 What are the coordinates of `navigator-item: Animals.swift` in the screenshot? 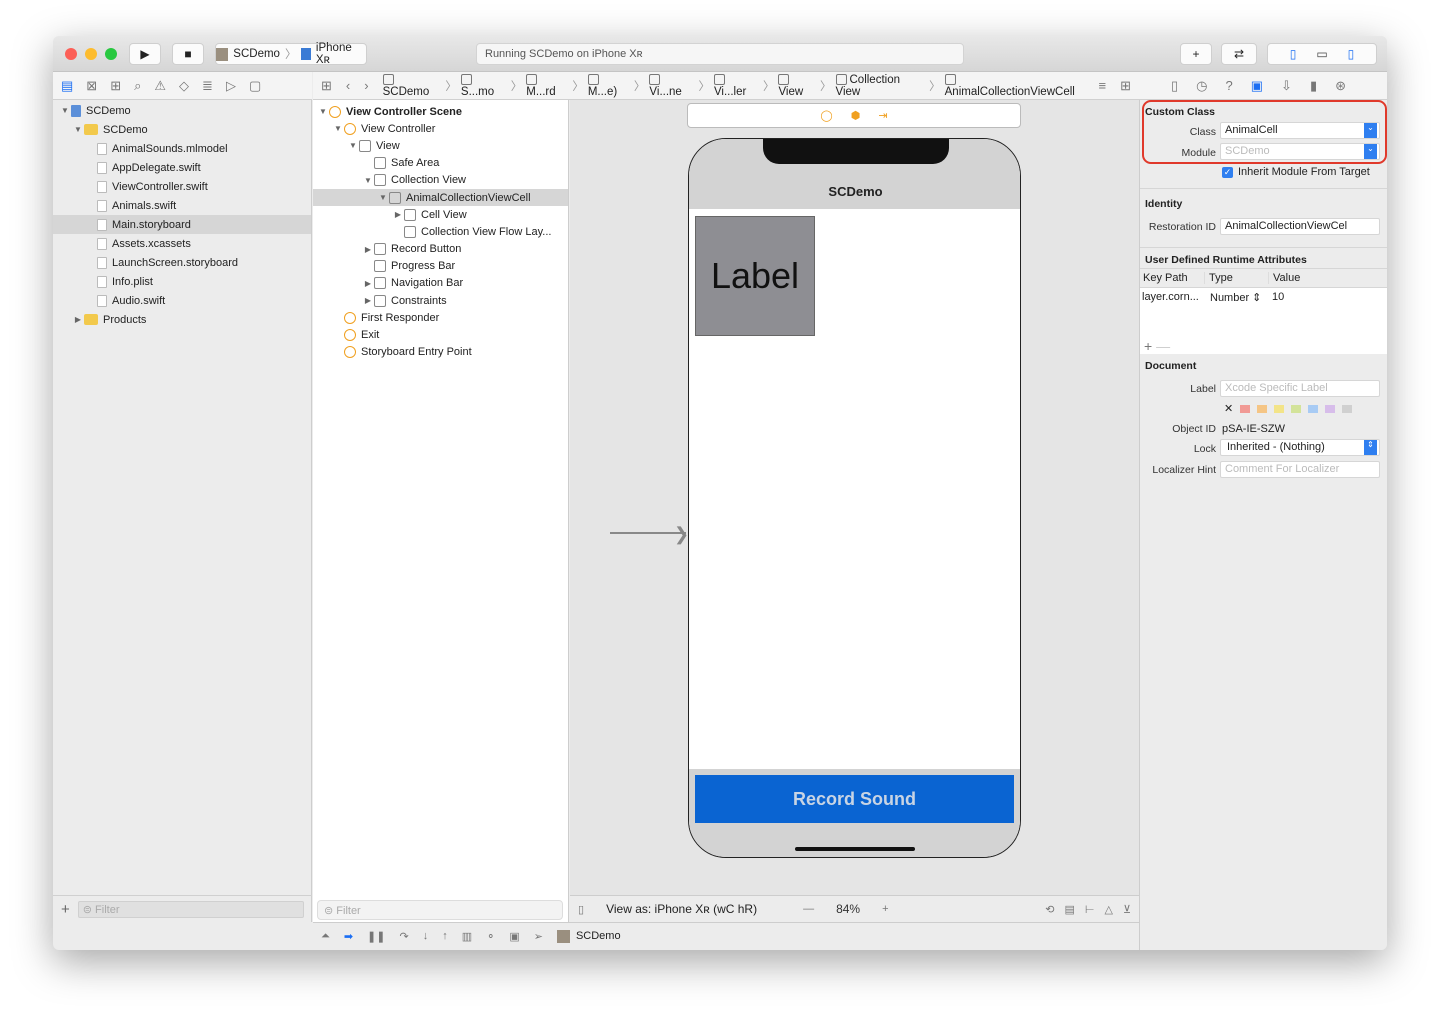 It's located at (182, 205).